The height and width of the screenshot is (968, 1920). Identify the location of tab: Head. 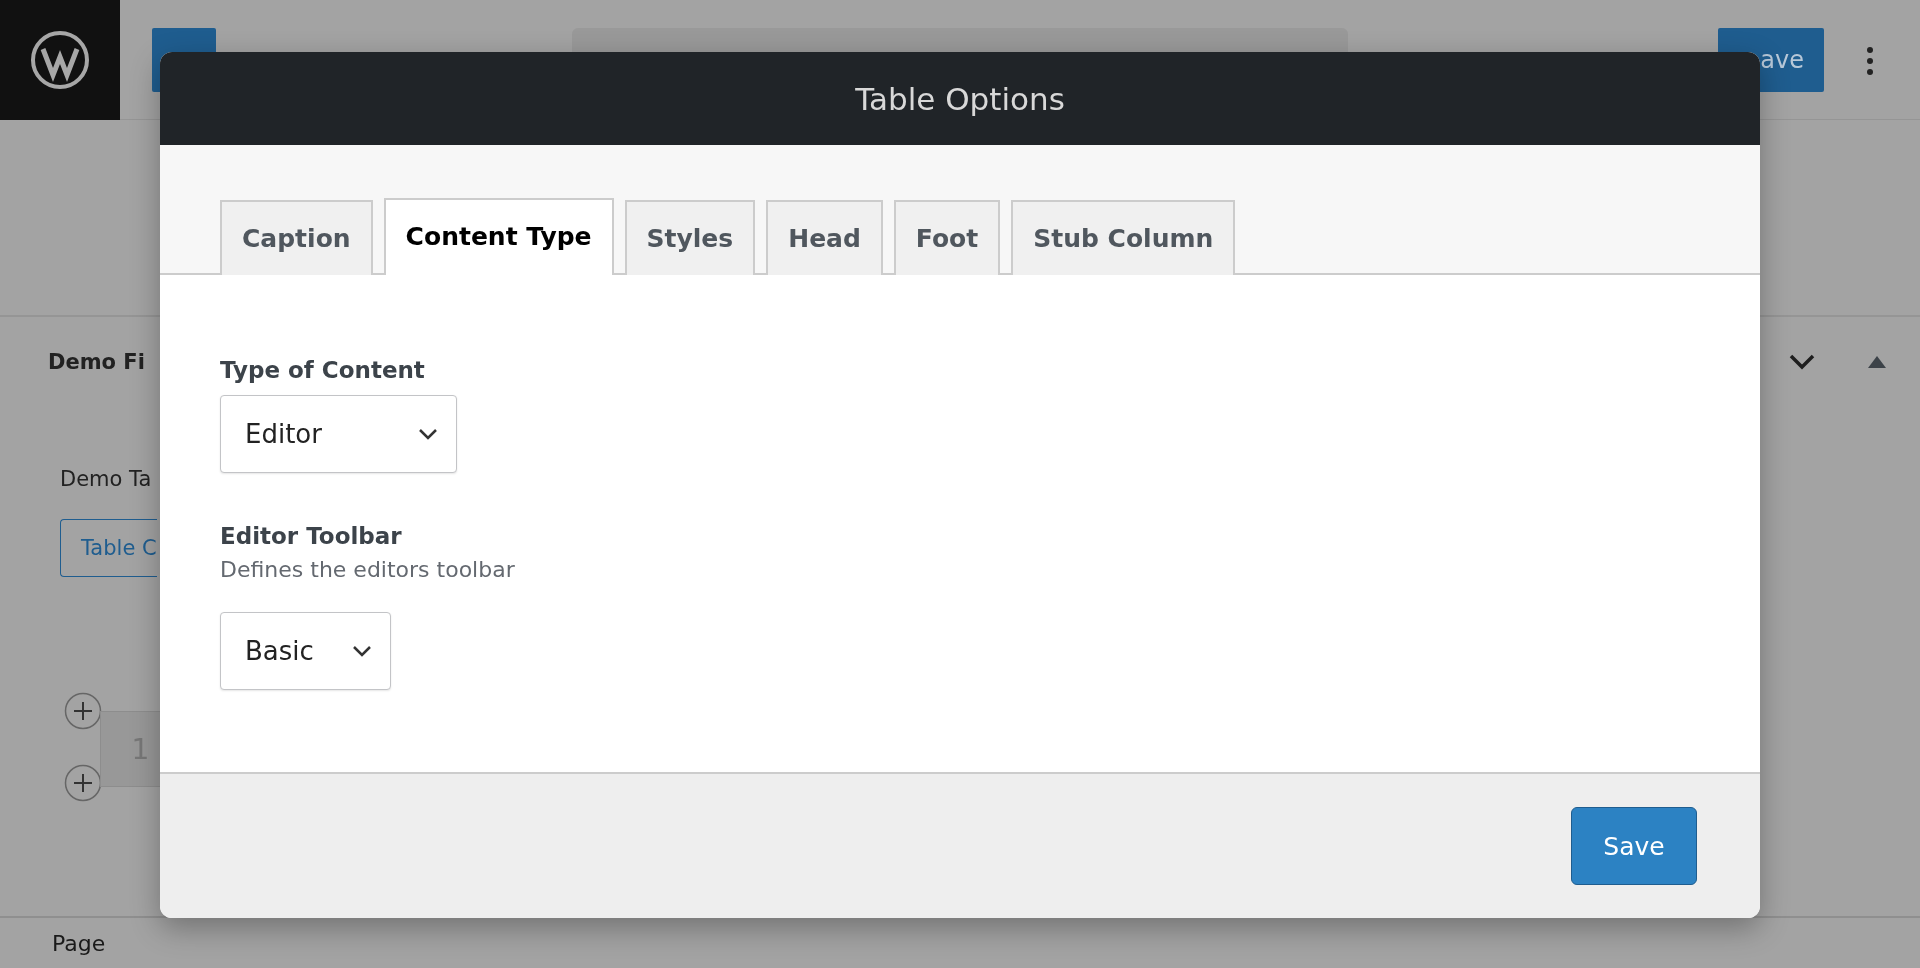
(824, 237).